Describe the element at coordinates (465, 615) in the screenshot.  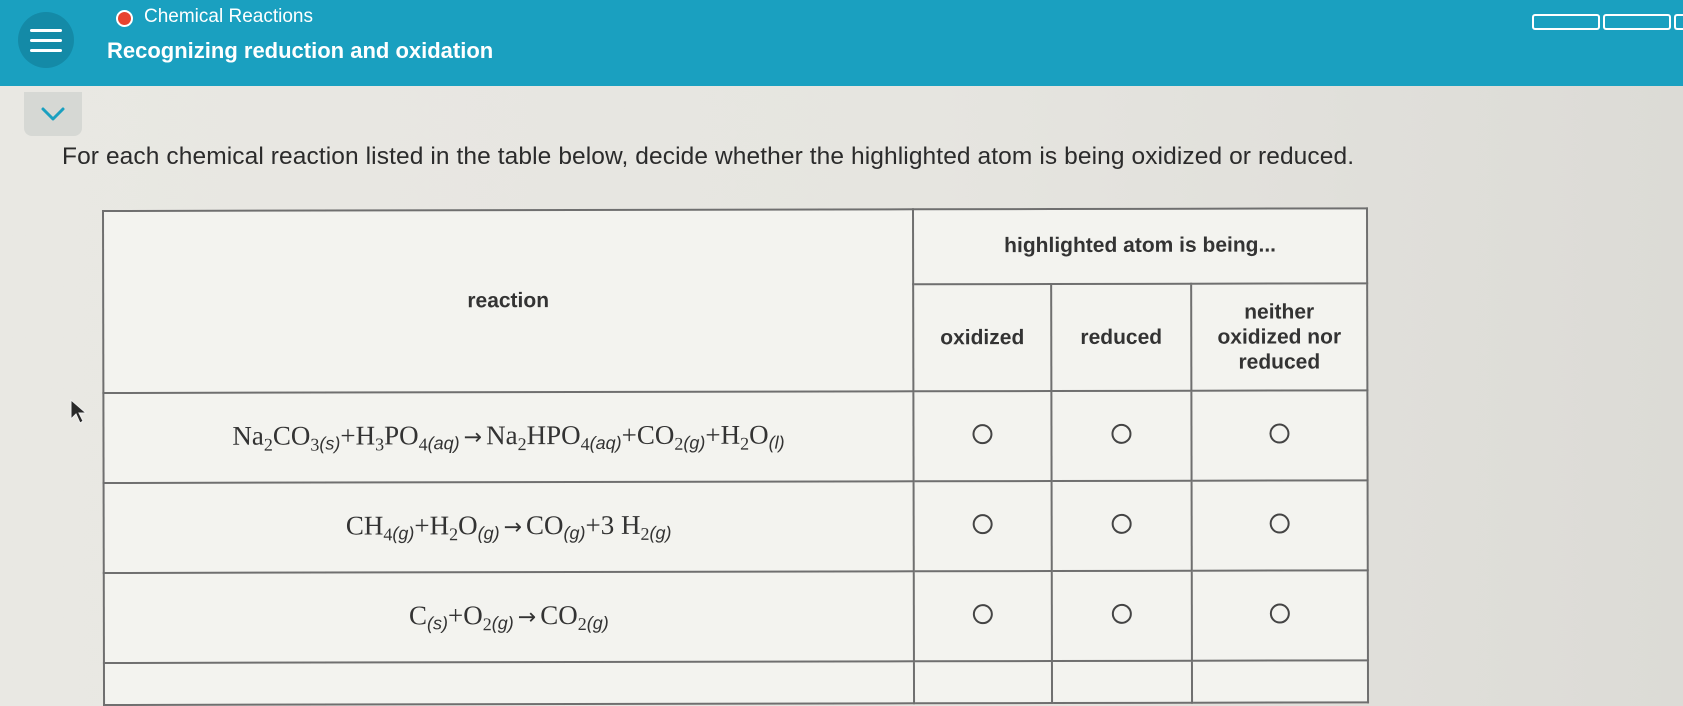
I see `formula-text: +O` at that location.